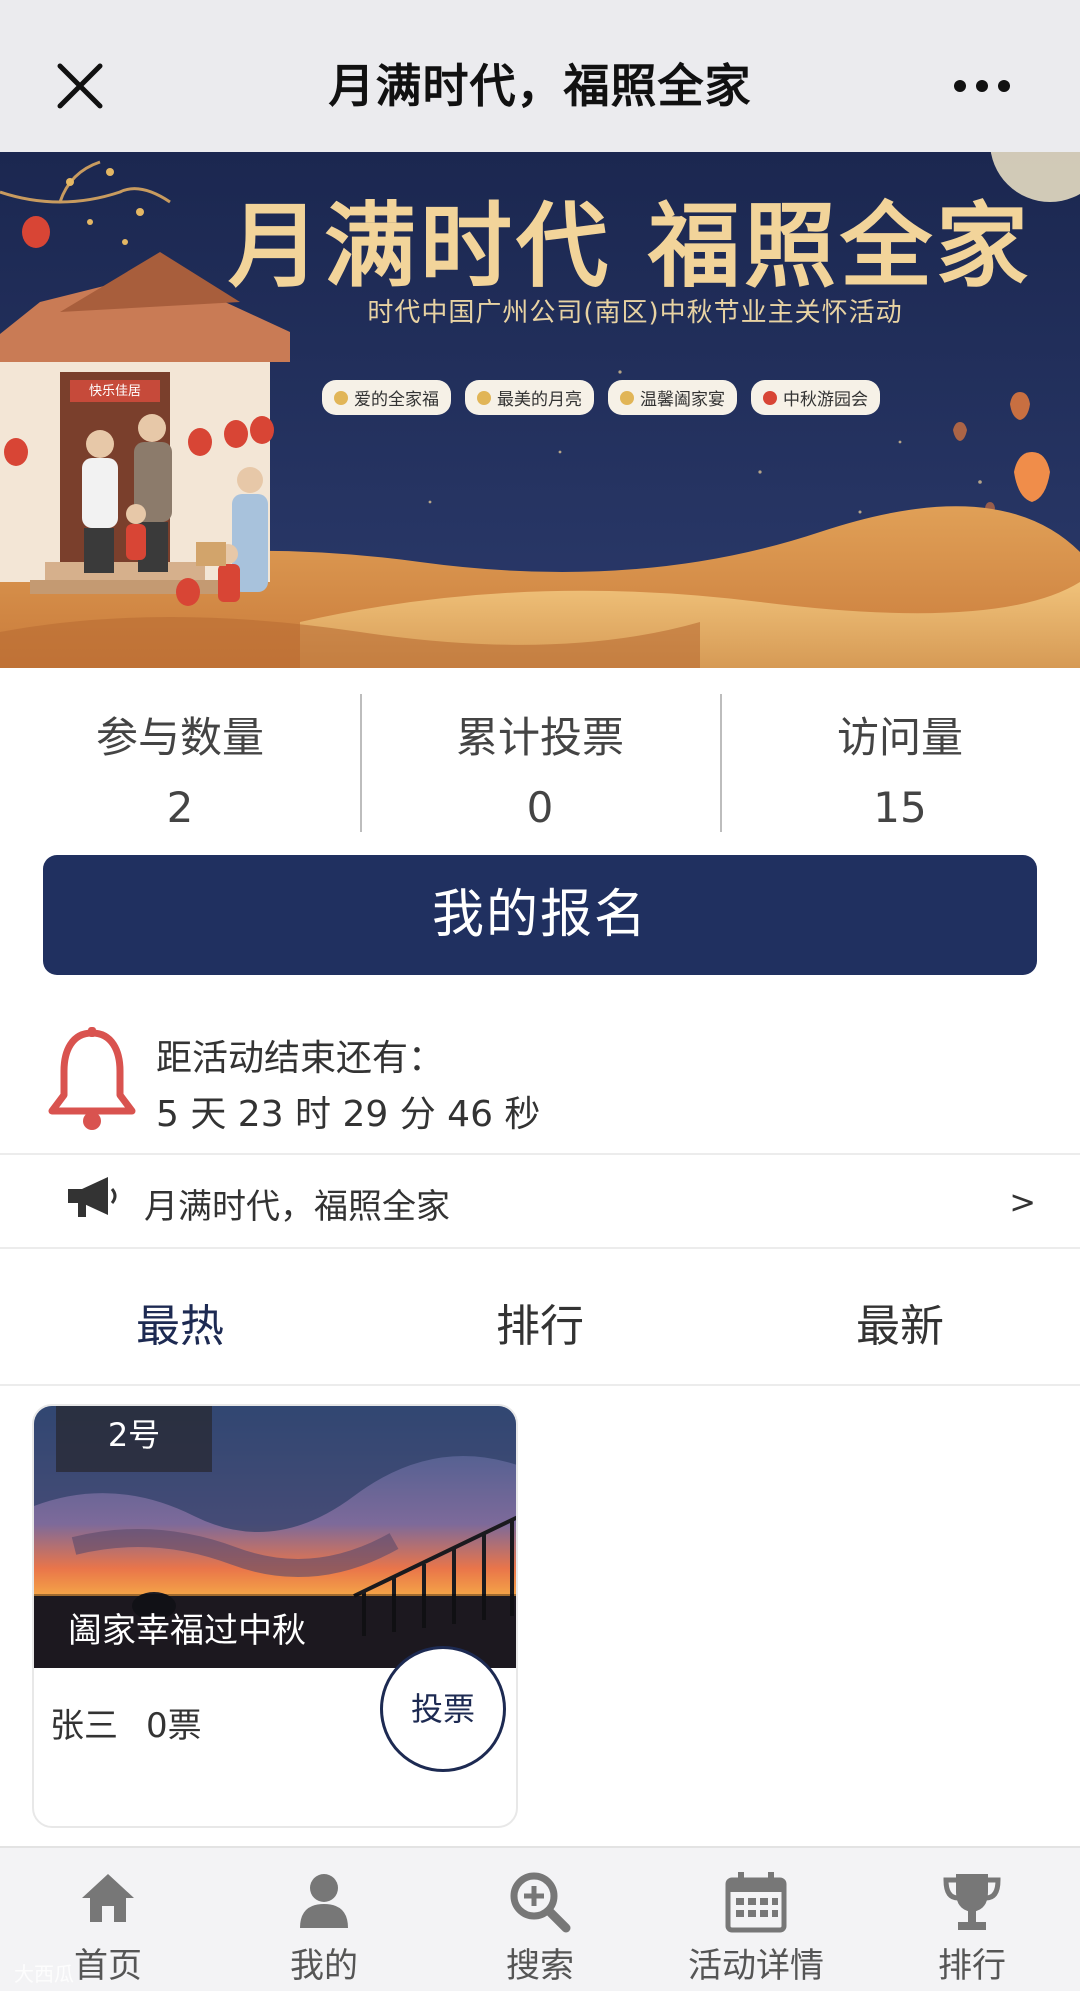 The height and width of the screenshot is (1991, 1080). I want to click on chevron-right-icon: >, so click(1022, 1202).